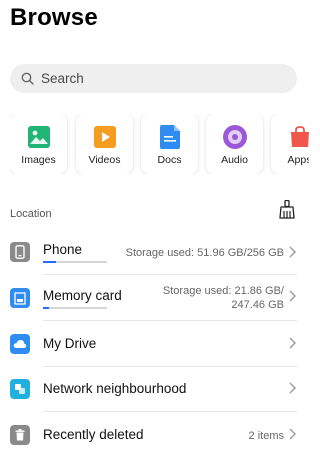 This screenshot has width=320, height=451. What do you see at coordinates (169, 160) in the screenshot?
I see `category-label: Docs` at bounding box center [169, 160].